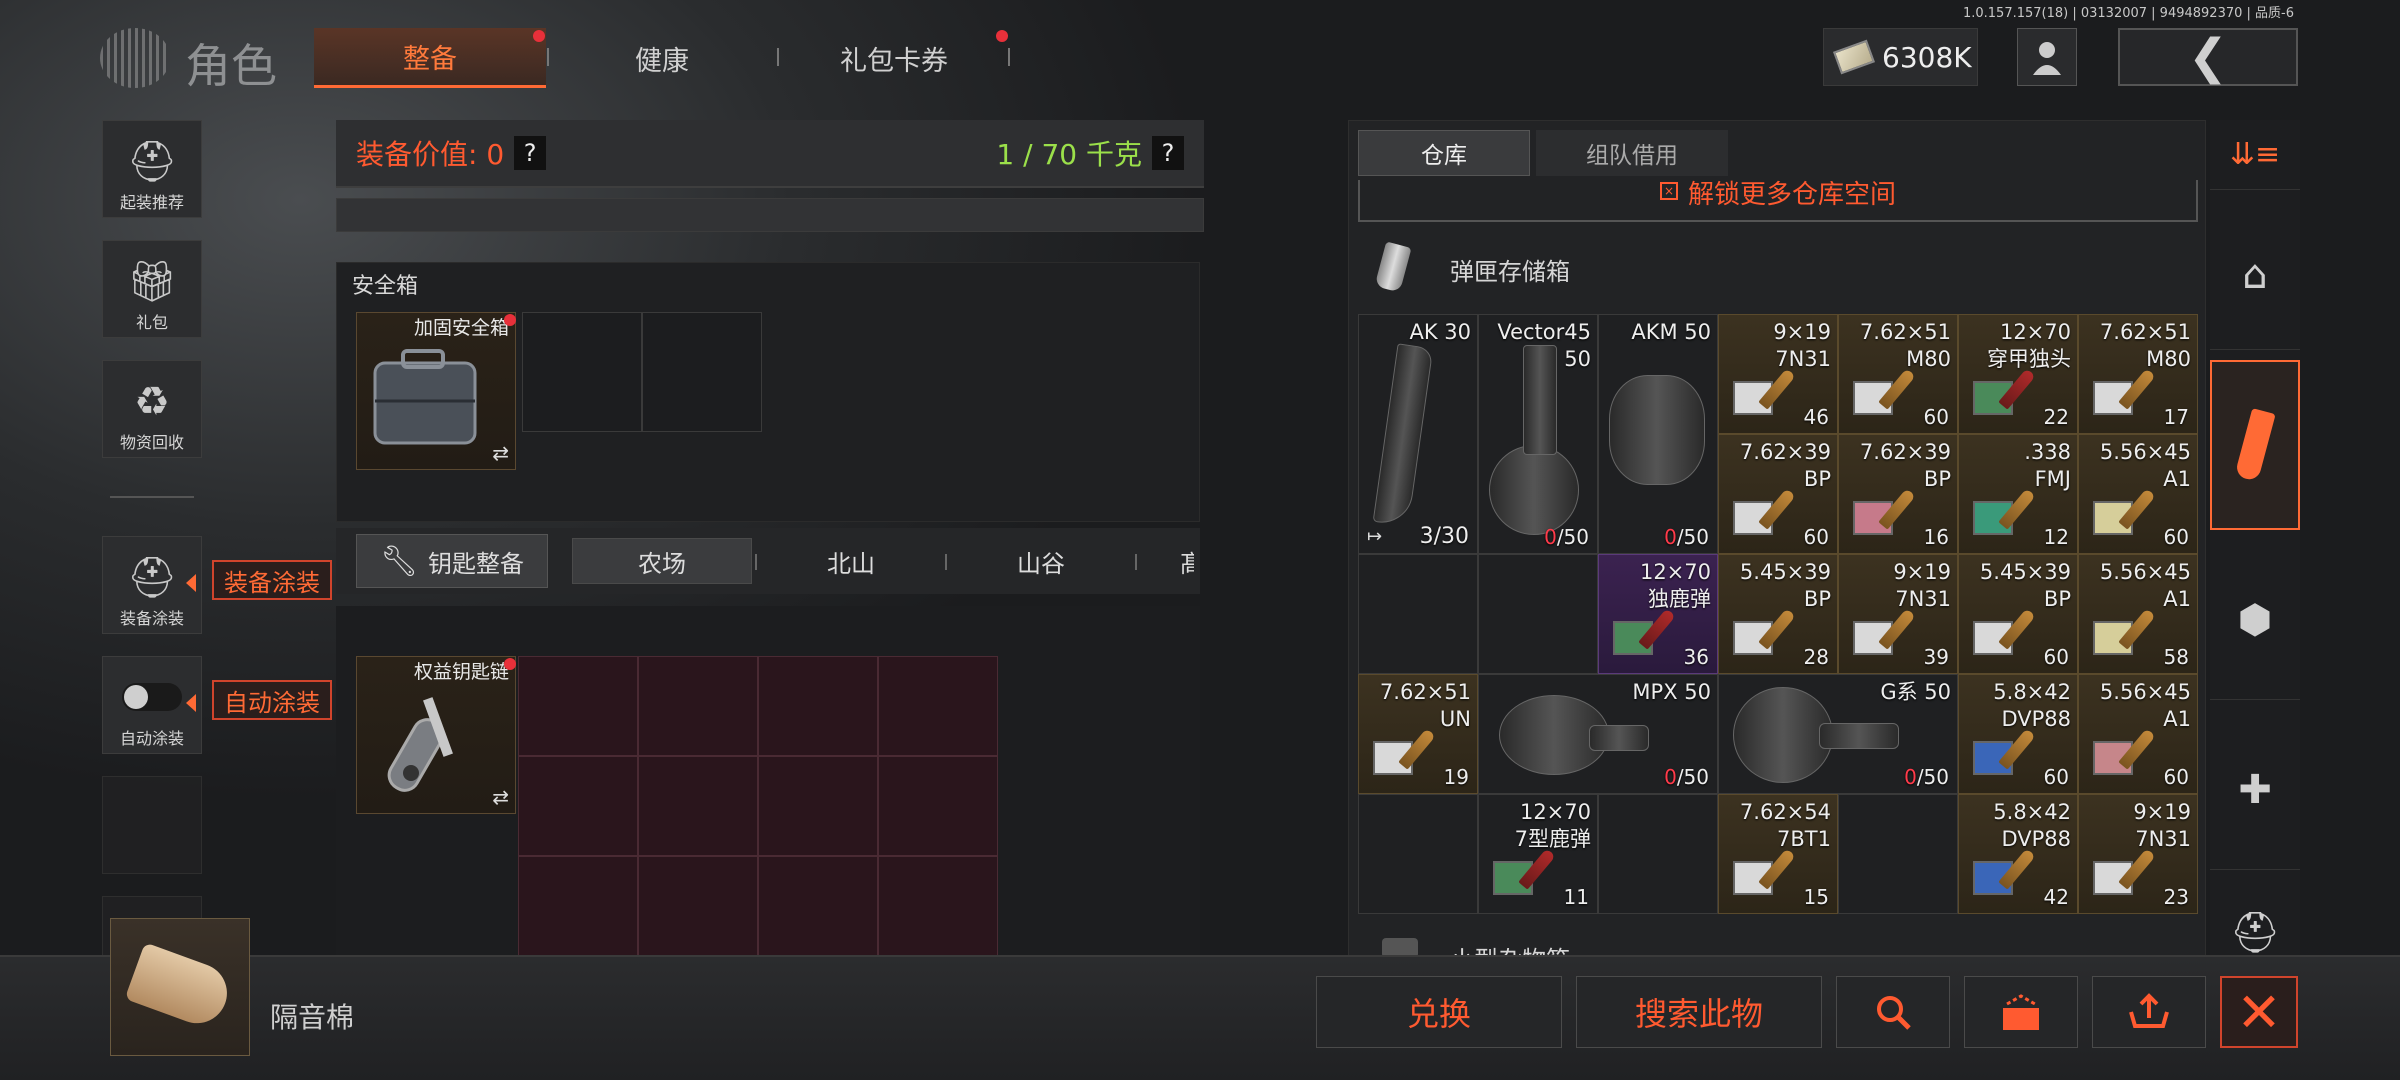 The width and height of the screenshot is (2400, 1080). I want to click on key-tab-farm: 农场, so click(662, 561).